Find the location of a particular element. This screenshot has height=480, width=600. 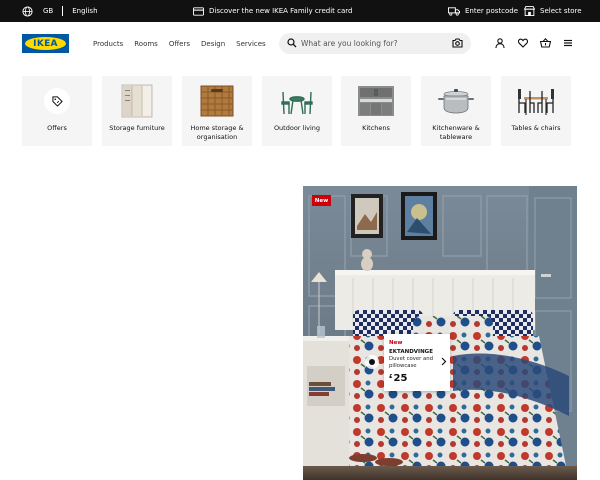

select-store-button: Select store is located at coordinates (553, 11).